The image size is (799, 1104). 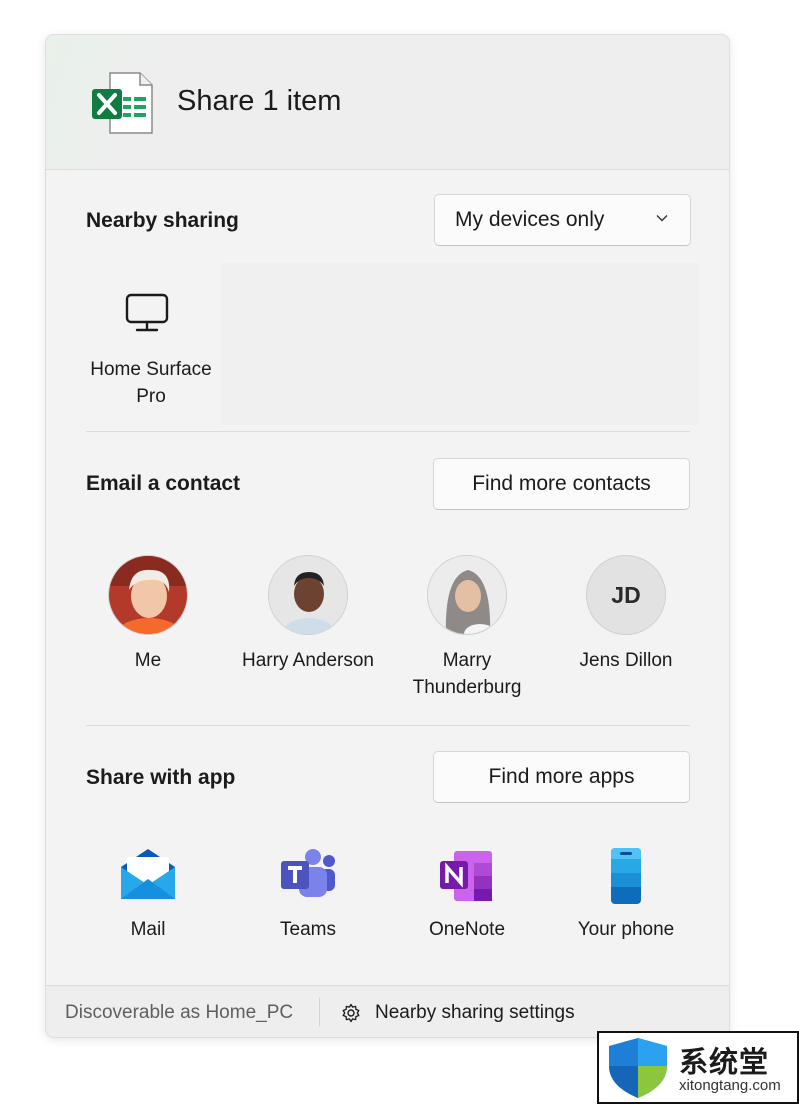 I want to click on nearby-sharing-dropdown: My devices only, so click(x=562, y=220).